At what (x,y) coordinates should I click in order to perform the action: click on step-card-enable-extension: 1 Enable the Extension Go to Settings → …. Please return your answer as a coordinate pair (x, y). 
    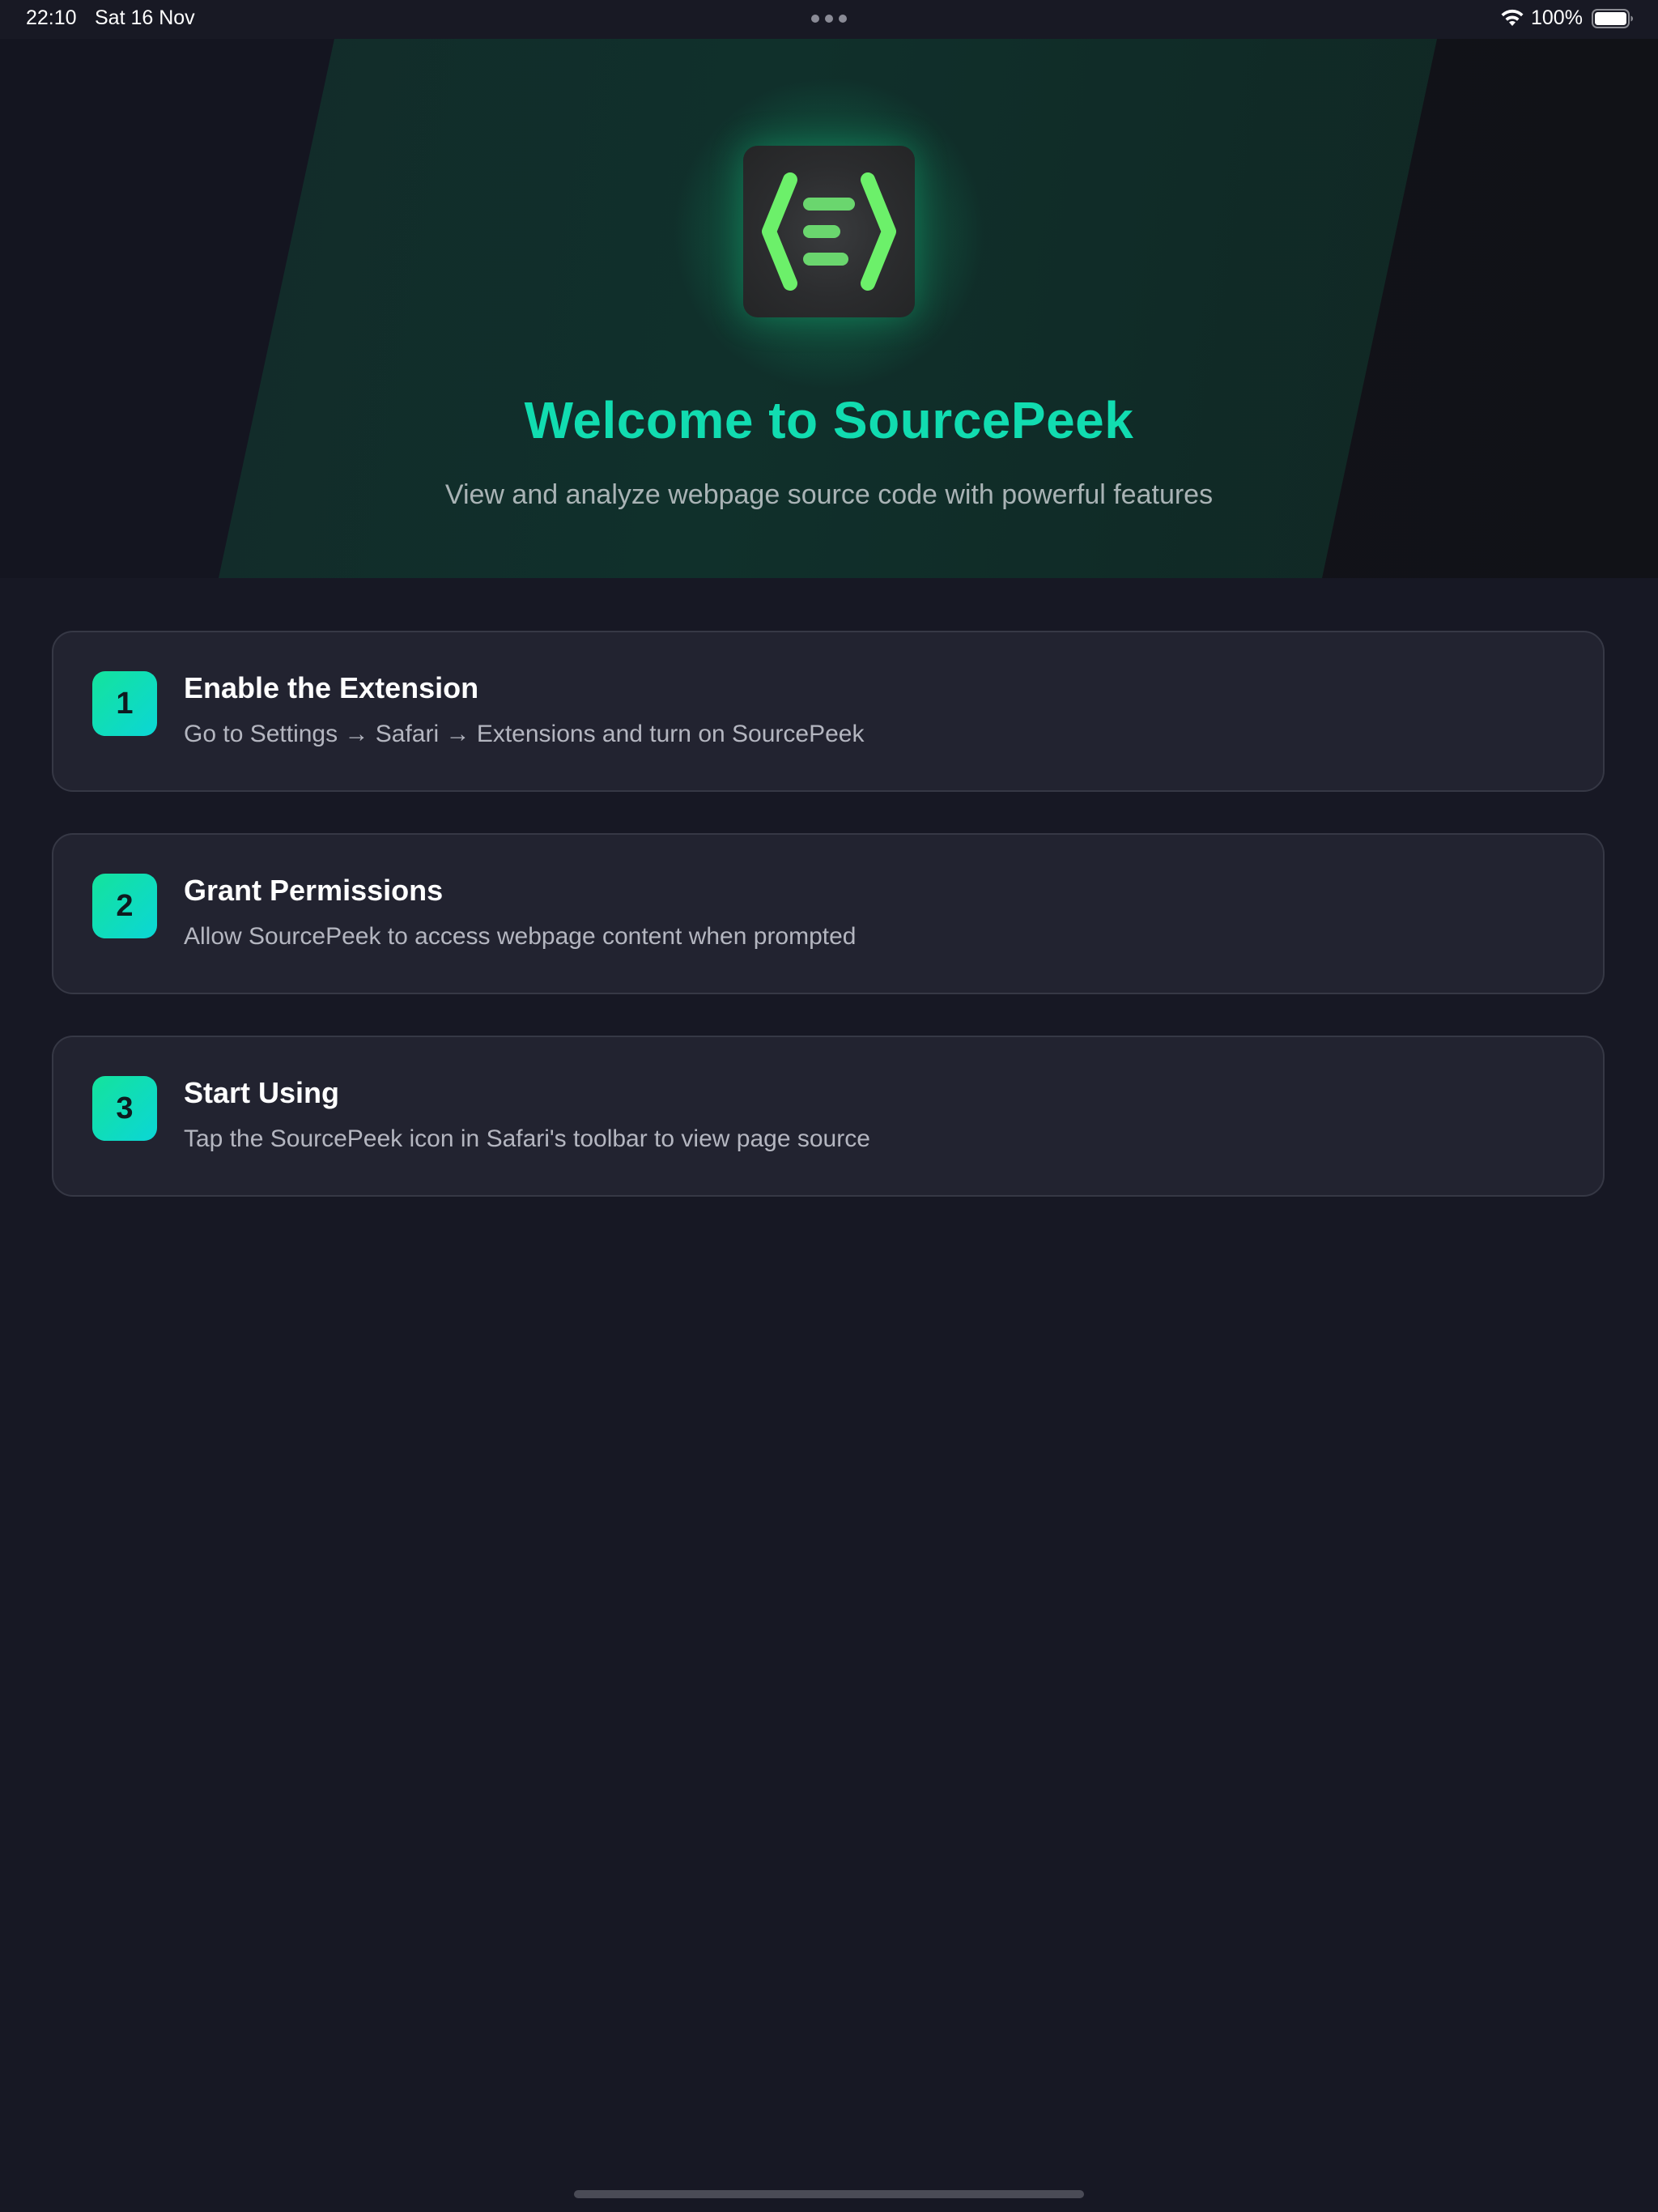
    Looking at the image, I should click on (828, 711).